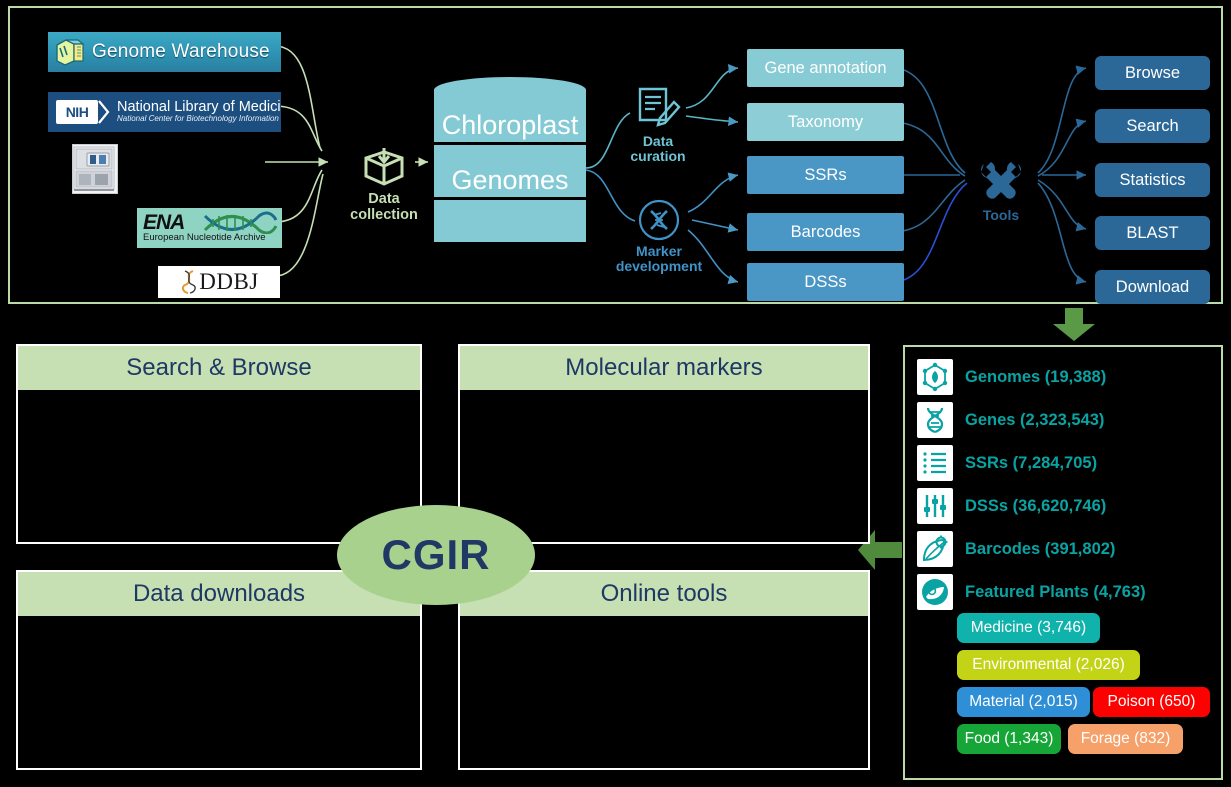 This screenshot has width=1231, height=787. I want to click on stat-row-ssrs: SSRs (7,284,705), so click(1007, 463).